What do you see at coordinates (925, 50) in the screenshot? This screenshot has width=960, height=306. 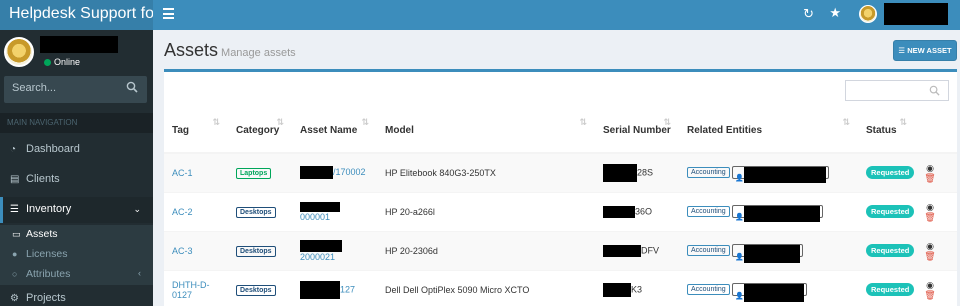 I see `new-asset-button: ☰ NEW ASSET` at bounding box center [925, 50].